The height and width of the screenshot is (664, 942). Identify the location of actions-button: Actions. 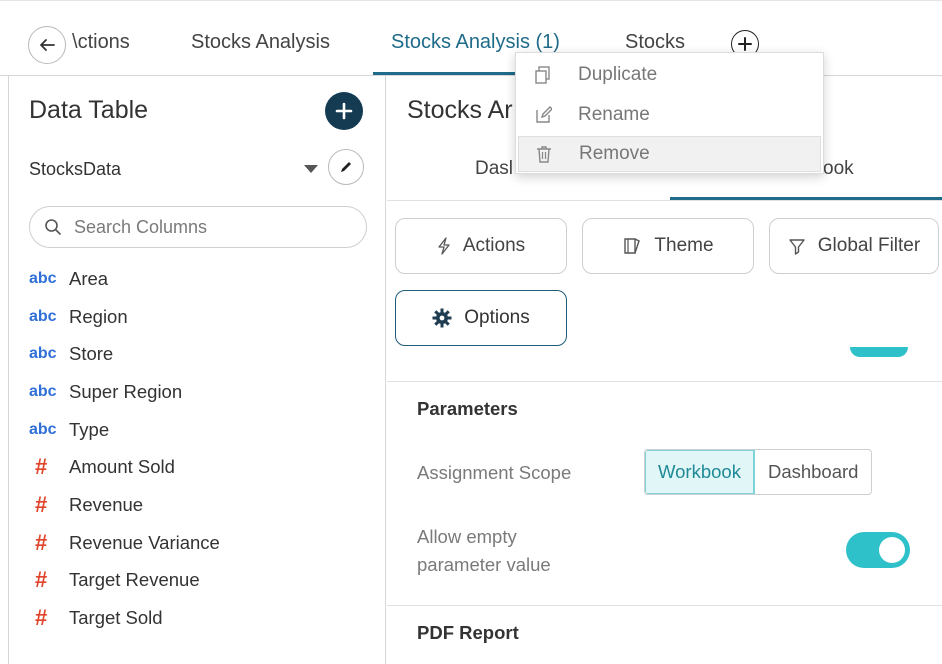
(481, 246).